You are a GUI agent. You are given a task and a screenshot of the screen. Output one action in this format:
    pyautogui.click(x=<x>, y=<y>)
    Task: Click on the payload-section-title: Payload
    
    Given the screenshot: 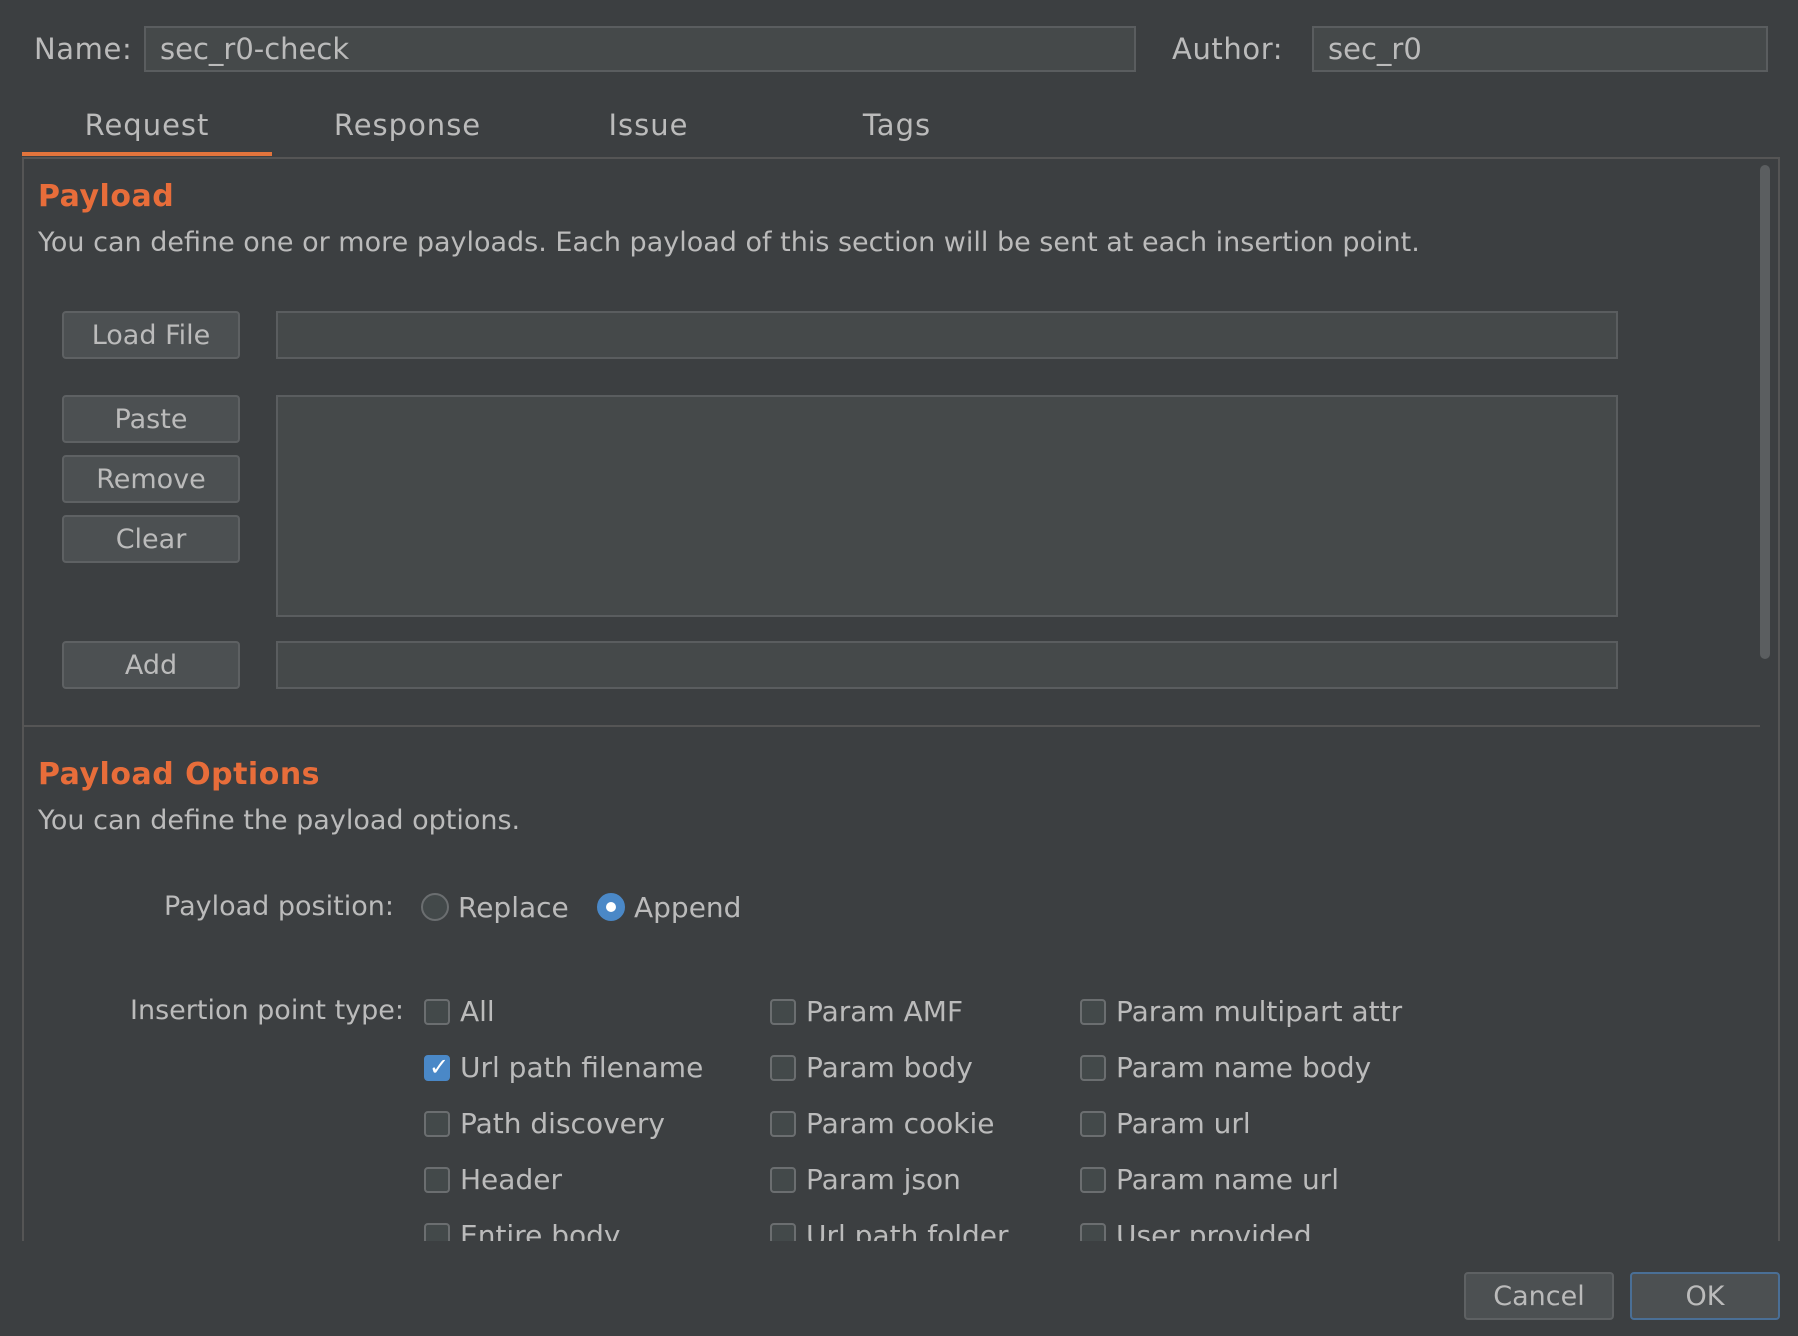 What is the action you would take?
    pyautogui.click(x=106, y=196)
    